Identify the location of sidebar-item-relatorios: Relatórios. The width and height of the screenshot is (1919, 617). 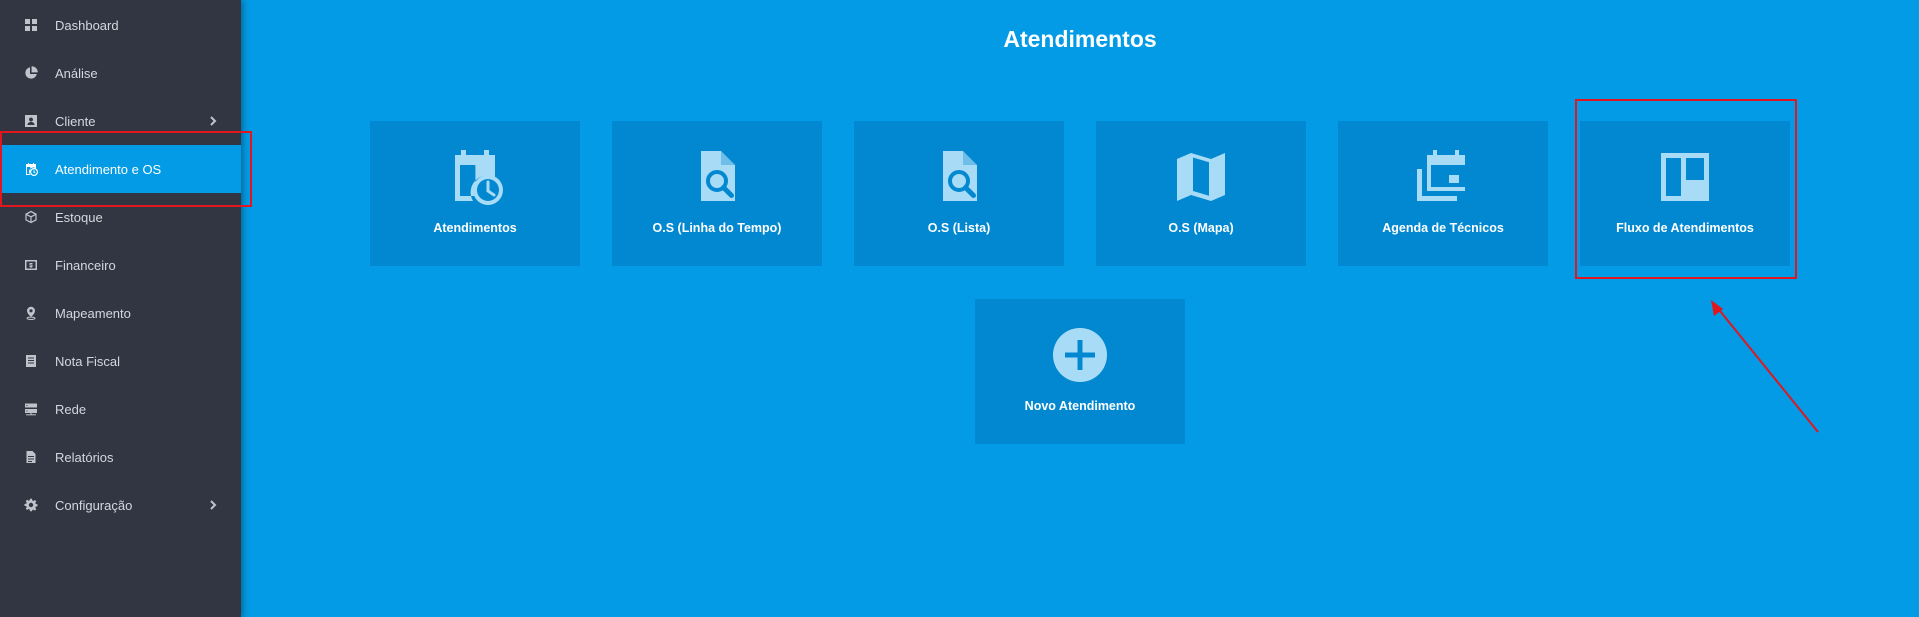
(120, 457).